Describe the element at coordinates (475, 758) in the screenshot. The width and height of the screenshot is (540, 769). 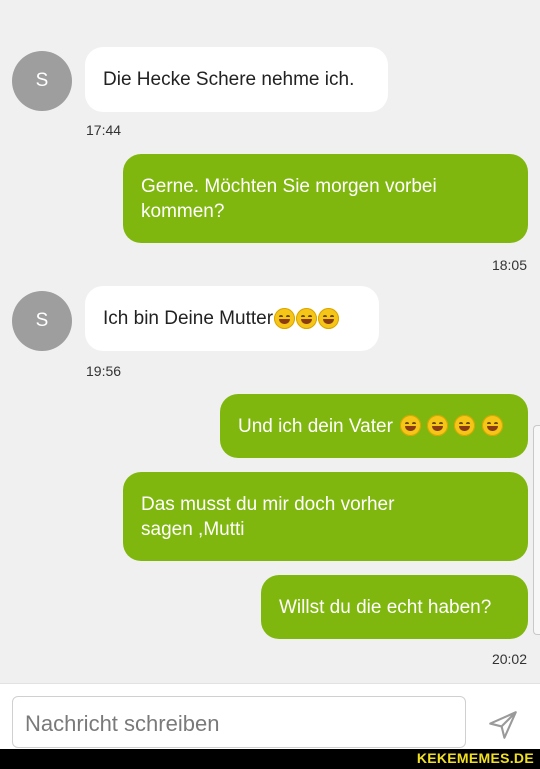
I see `watermark: KEKEMEMES.DE` at that location.